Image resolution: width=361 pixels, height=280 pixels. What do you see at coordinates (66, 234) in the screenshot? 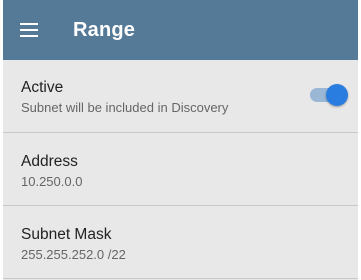
I see `subnet-mask-label: Subnet Mask` at bounding box center [66, 234].